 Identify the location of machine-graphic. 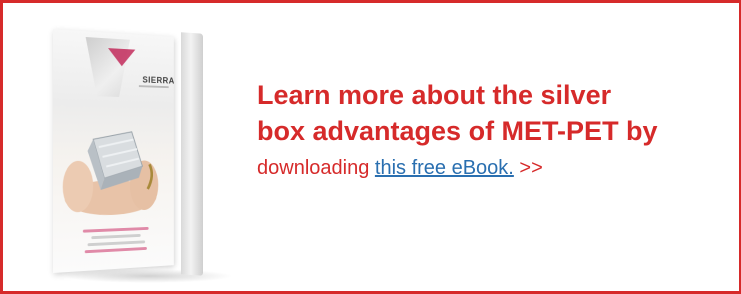
(107, 67).